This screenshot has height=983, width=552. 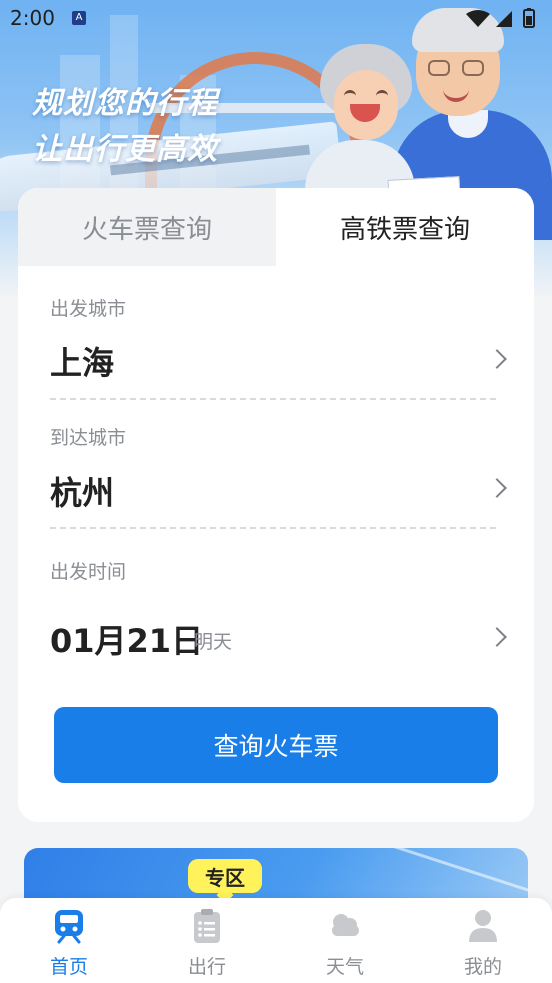 What do you see at coordinates (88, 572) in the screenshot?
I see `date-label: 出发时间` at bounding box center [88, 572].